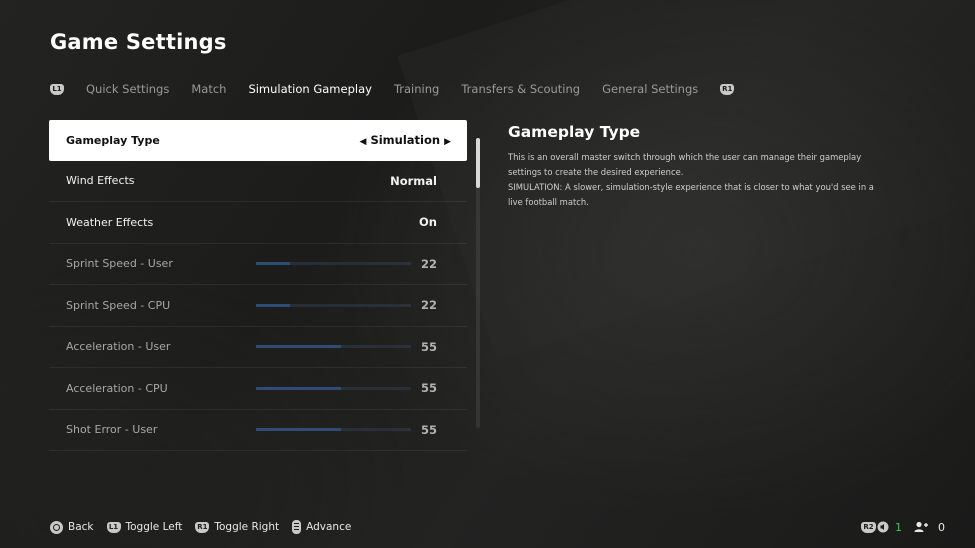  I want to click on toggle-left-label: Toggle Left, so click(154, 527).